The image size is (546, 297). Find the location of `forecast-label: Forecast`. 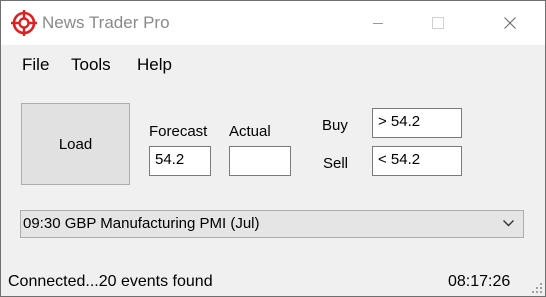

forecast-label: Forecast is located at coordinates (178, 131).